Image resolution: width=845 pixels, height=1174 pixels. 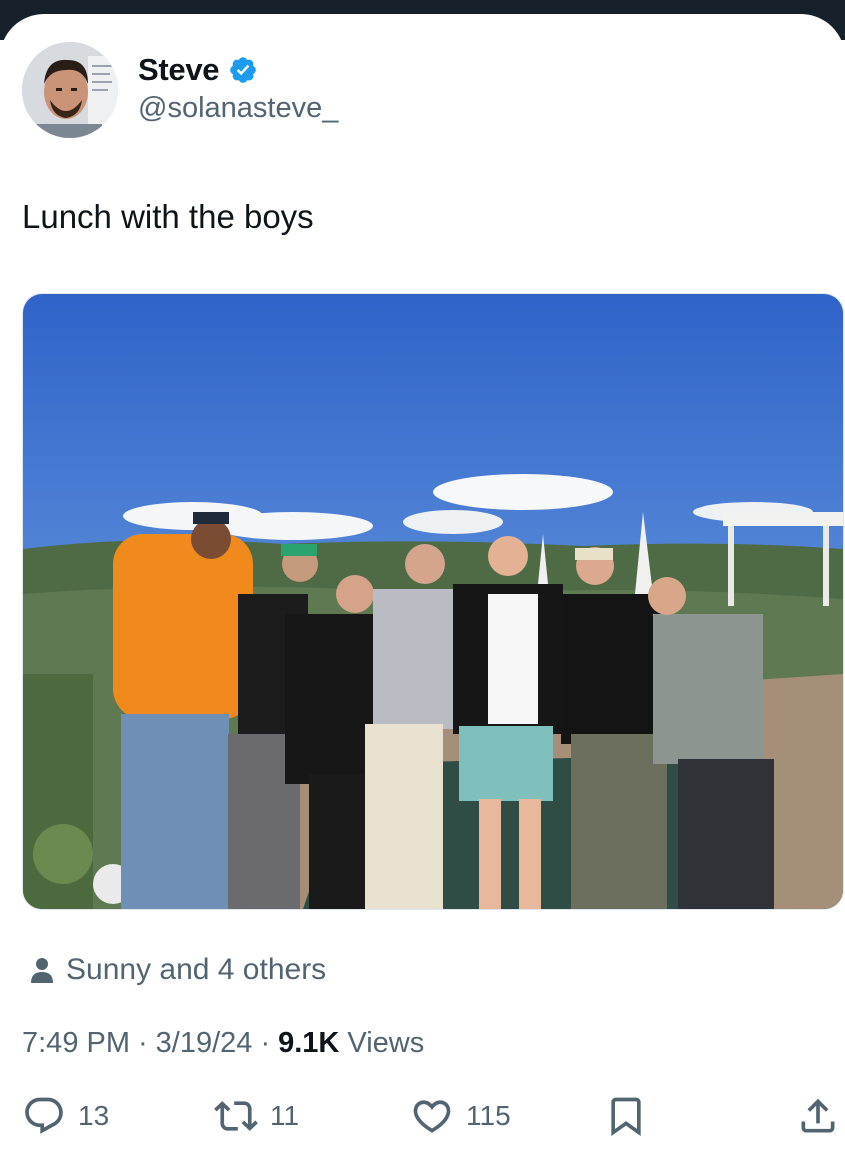 I want to click on retweet-count: 11, so click(x=285, y=1115).